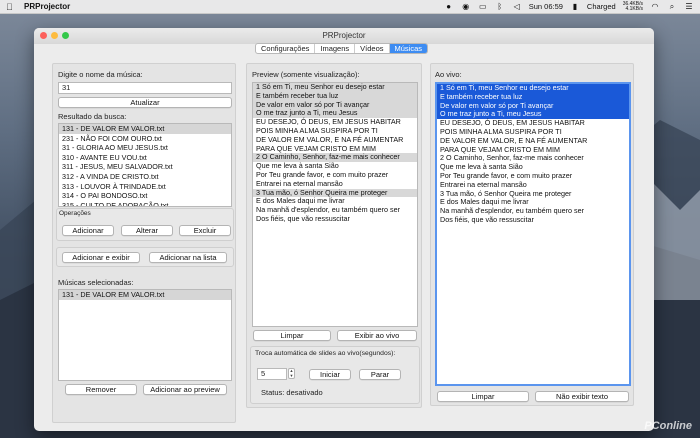 The image size is (700, 438). What do you see at coordinates (448, 74) in the screenshot?
I see `live-label: Ao vivo:` at bounding box center [448, 74].